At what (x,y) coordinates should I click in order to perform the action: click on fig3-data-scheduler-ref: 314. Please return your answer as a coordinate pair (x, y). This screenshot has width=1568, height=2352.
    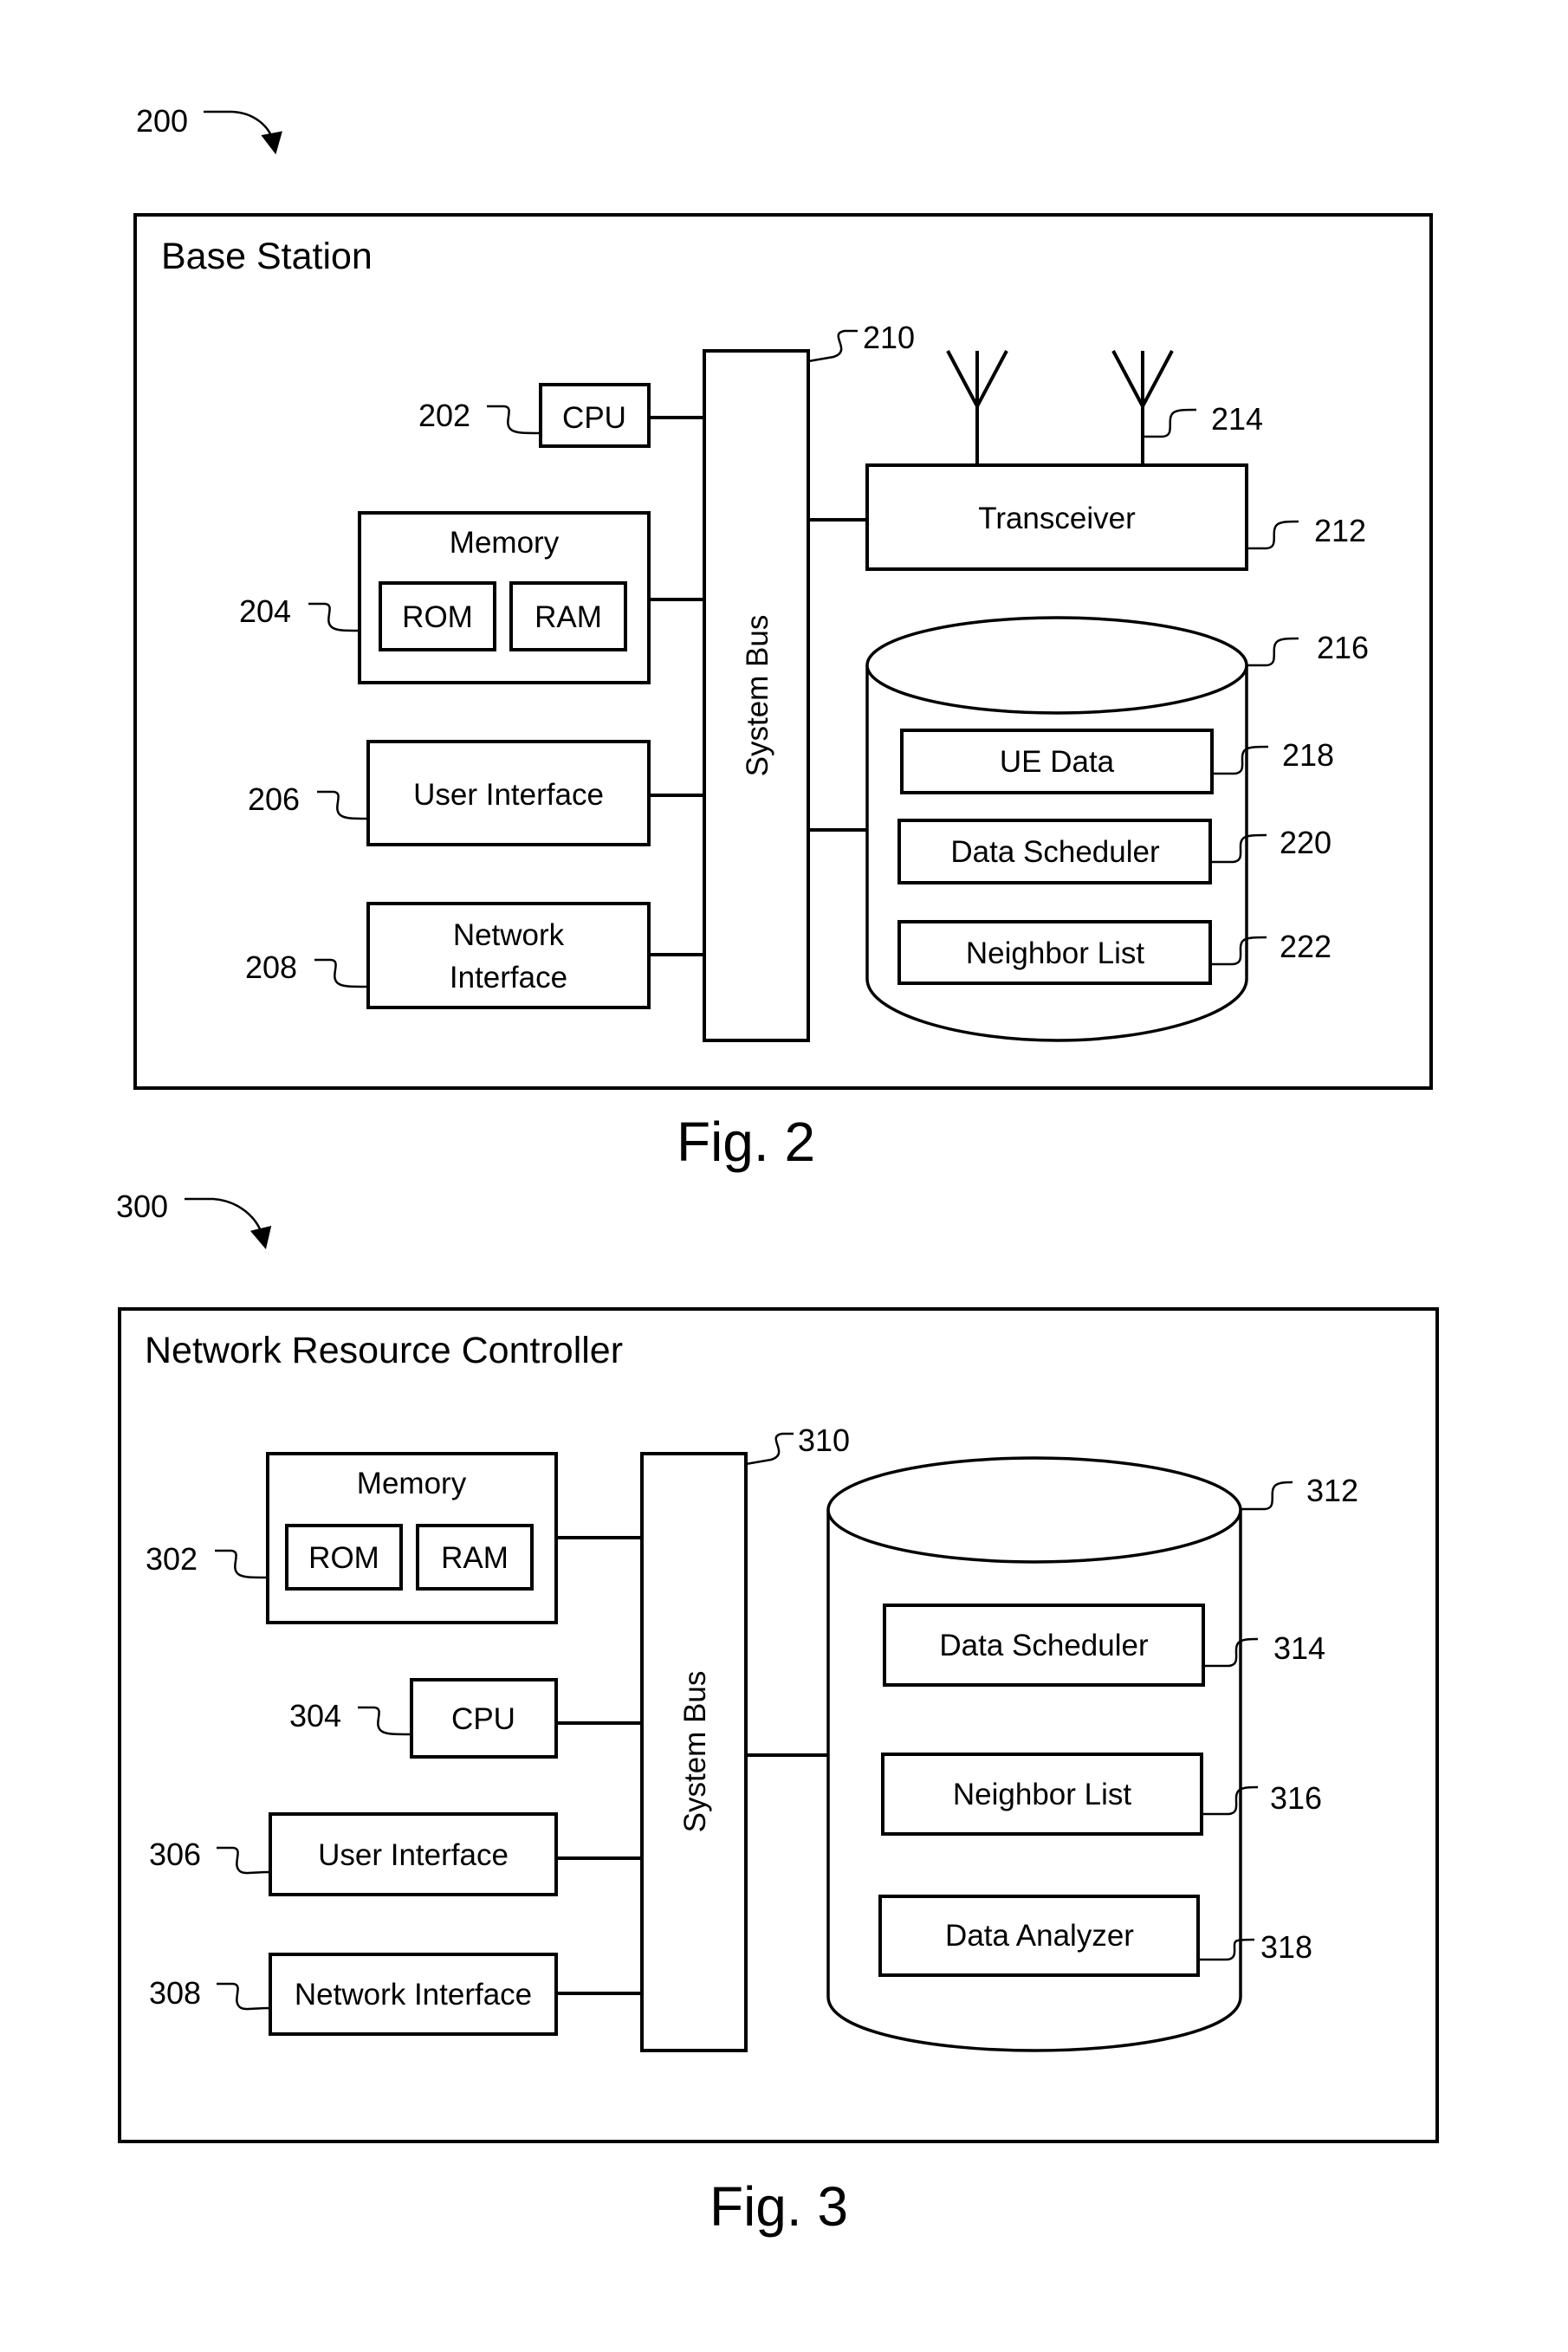
    Looking at the image, I should click on (1299, 1648).